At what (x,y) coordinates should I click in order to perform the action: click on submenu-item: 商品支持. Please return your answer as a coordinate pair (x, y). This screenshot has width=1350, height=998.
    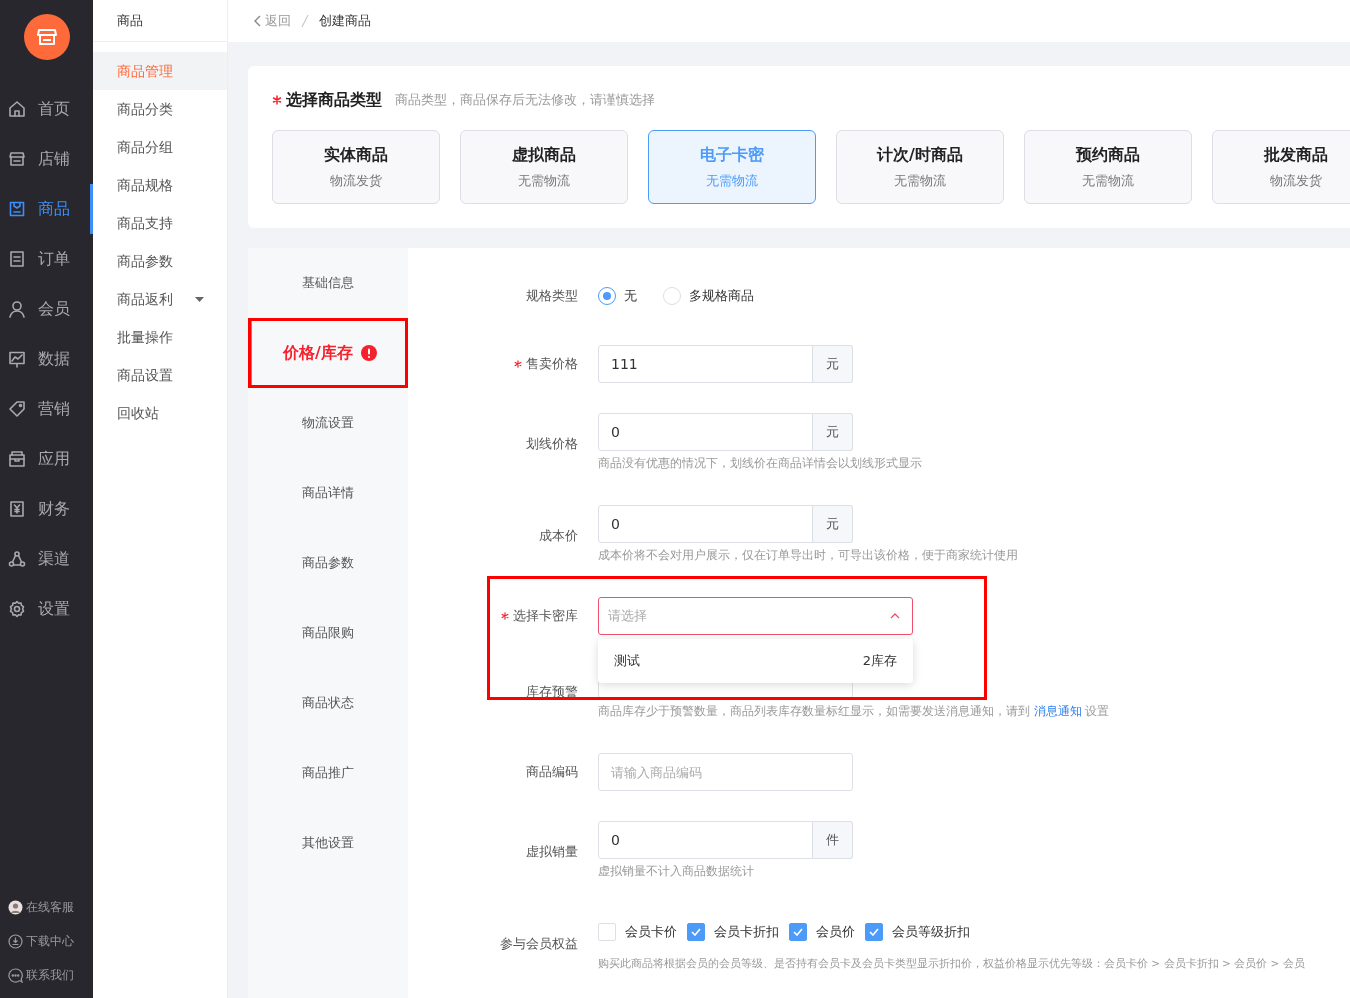
    Looking at the image, I should click on (160, 223).